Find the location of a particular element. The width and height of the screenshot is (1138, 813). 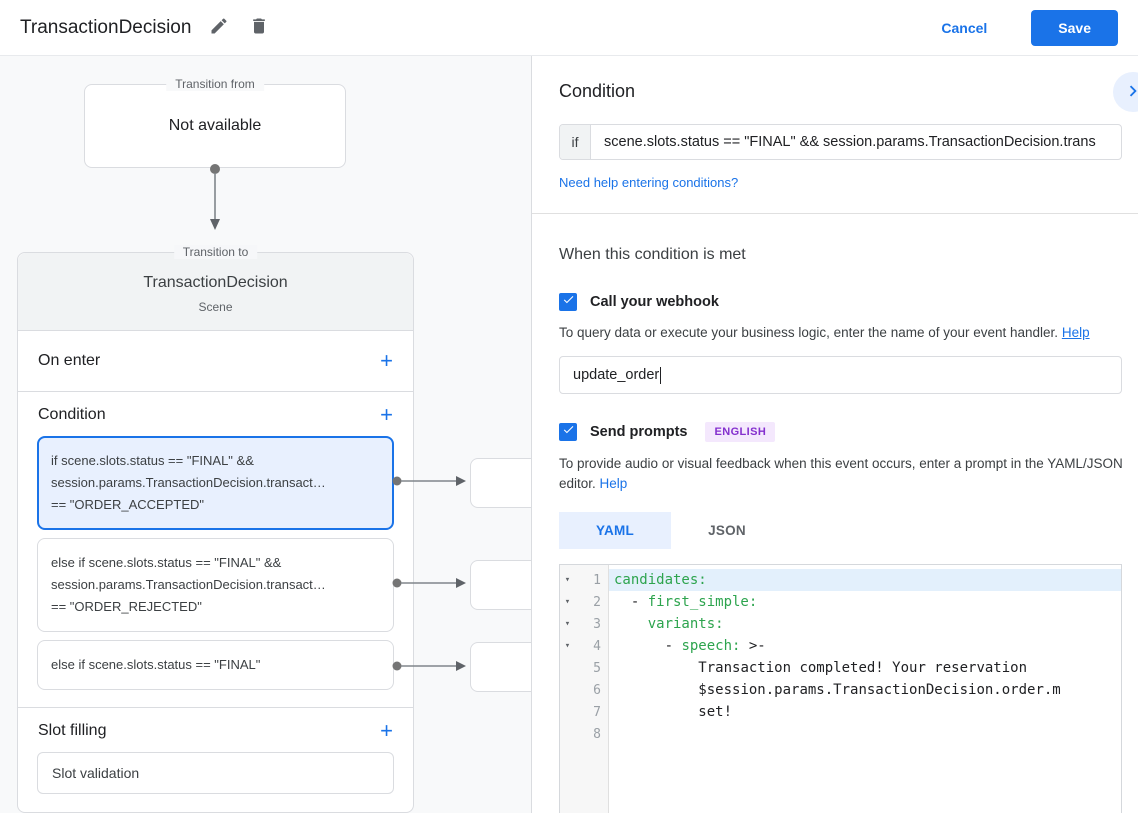

slot-filling-label: Slot filling is located at coordinates (72, 730).